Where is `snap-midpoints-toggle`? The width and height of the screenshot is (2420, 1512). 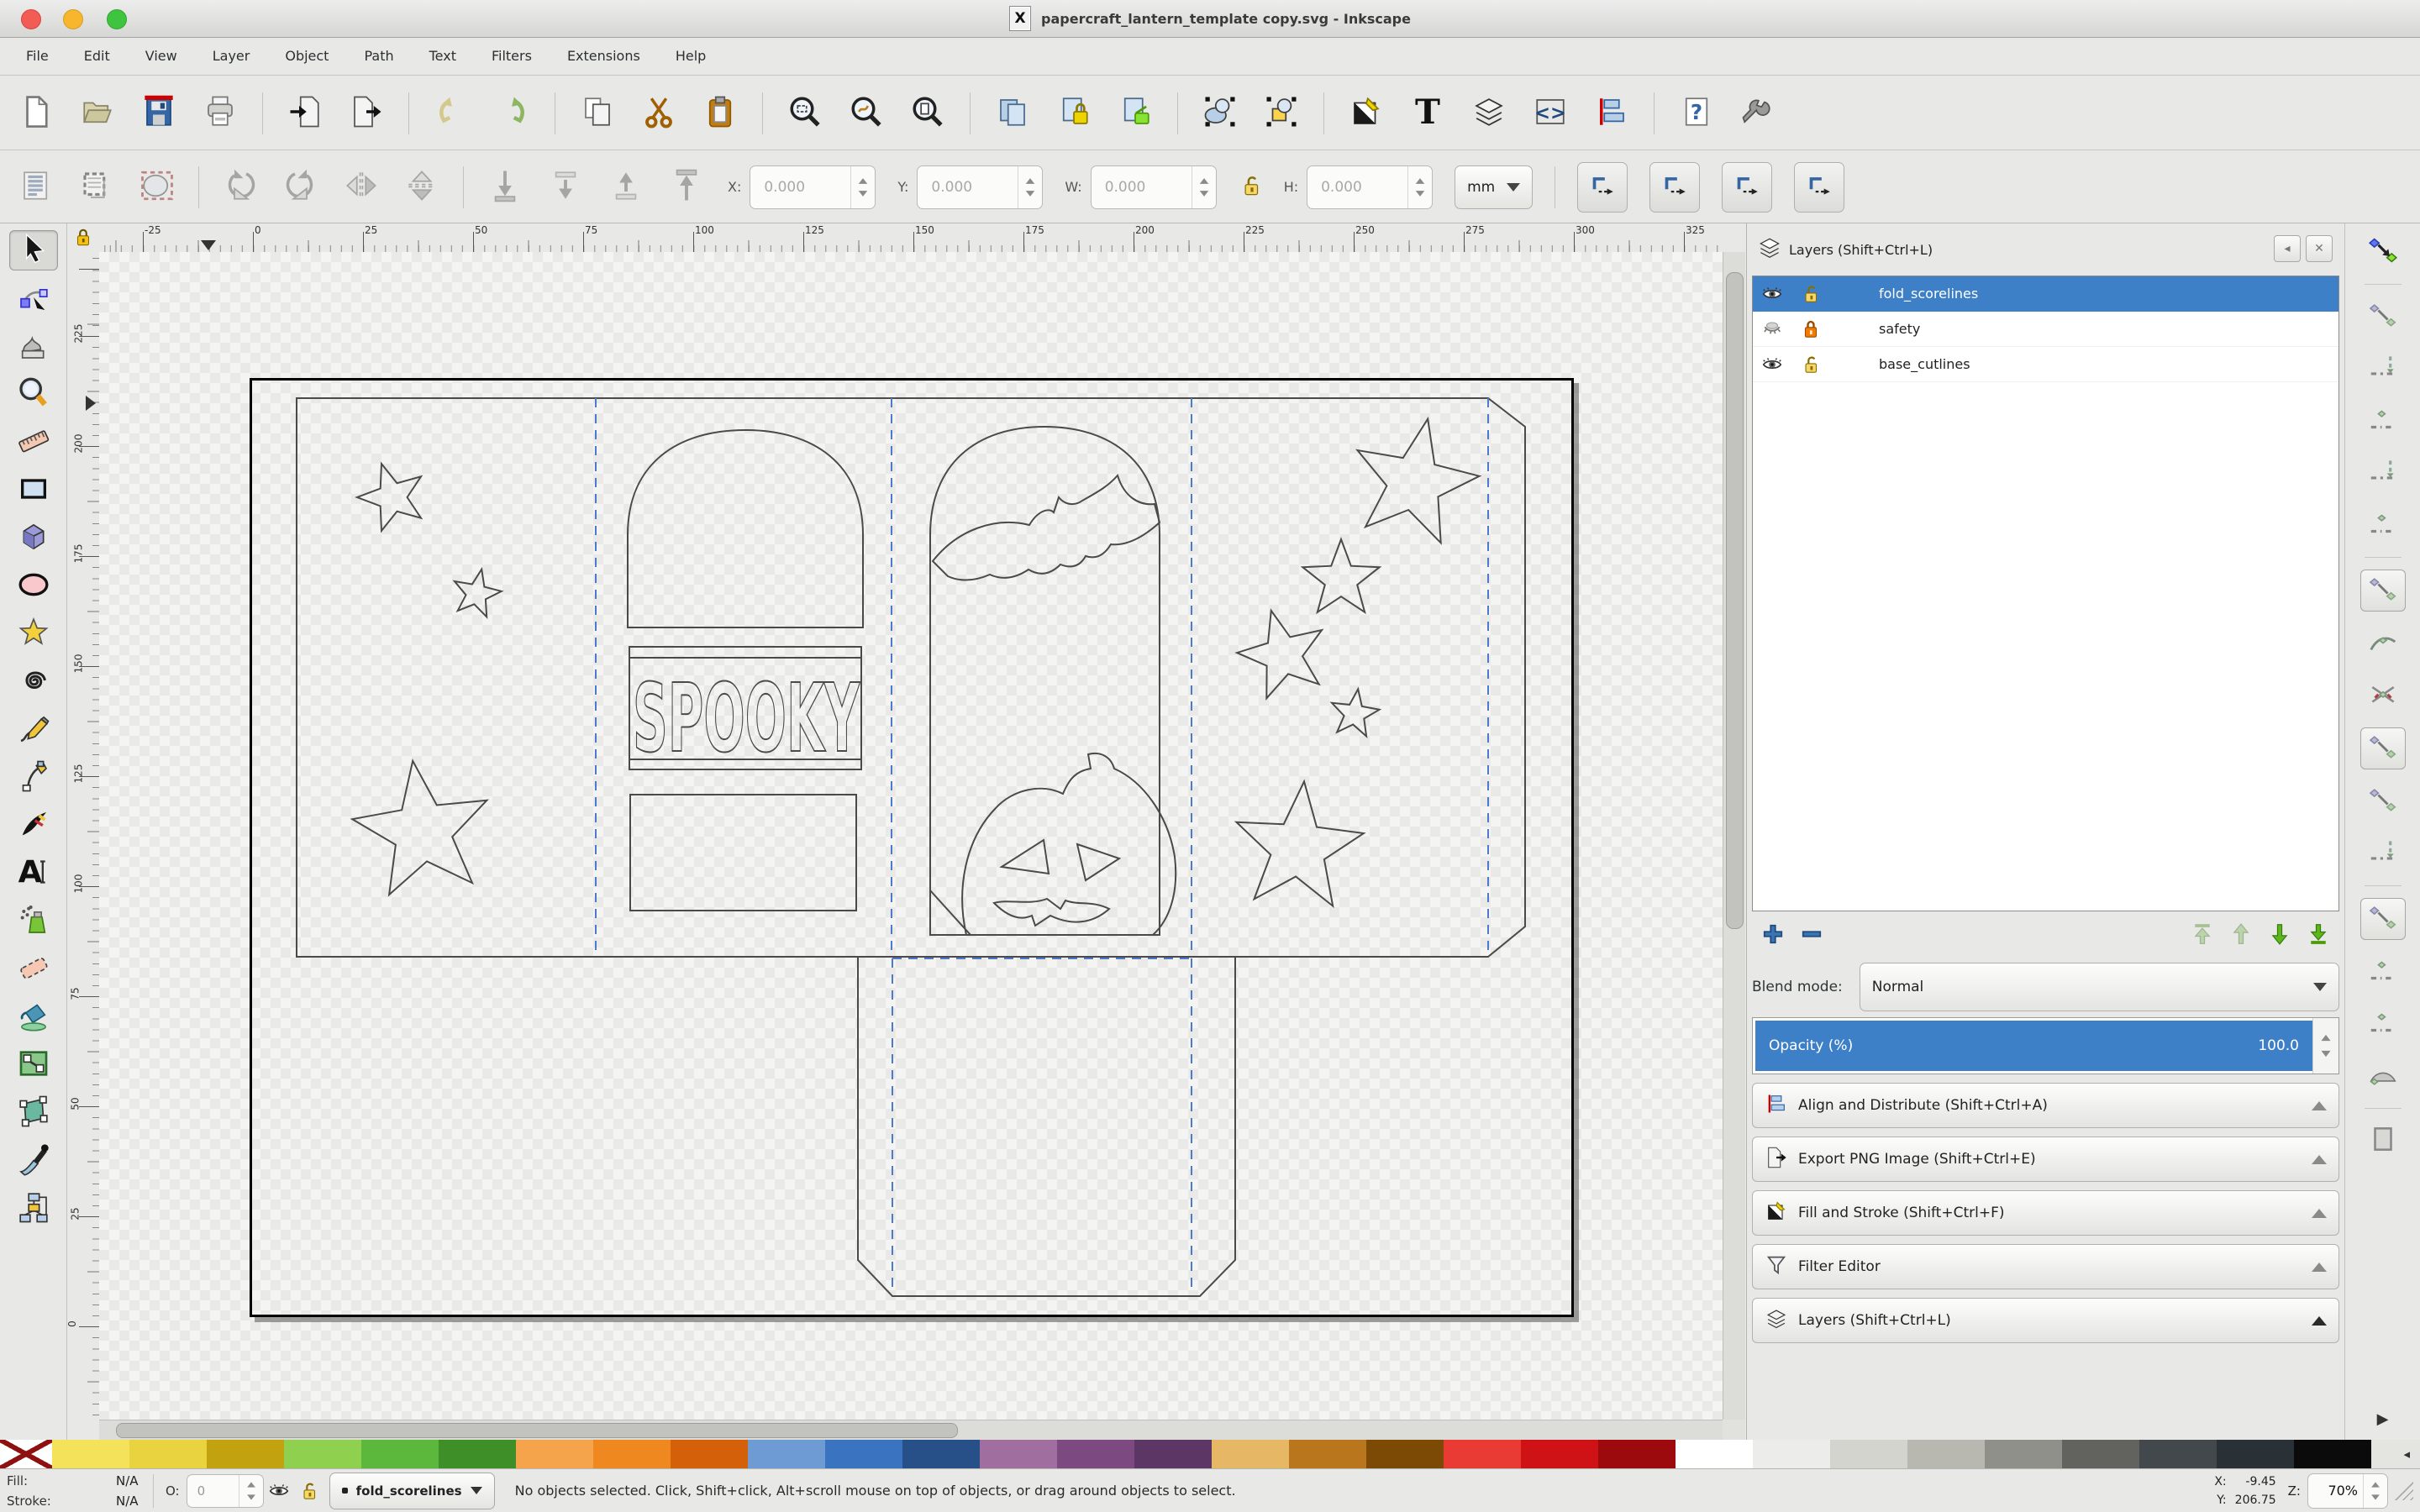
snap-midpoints-toggle is located at coordinates (2383, 853).